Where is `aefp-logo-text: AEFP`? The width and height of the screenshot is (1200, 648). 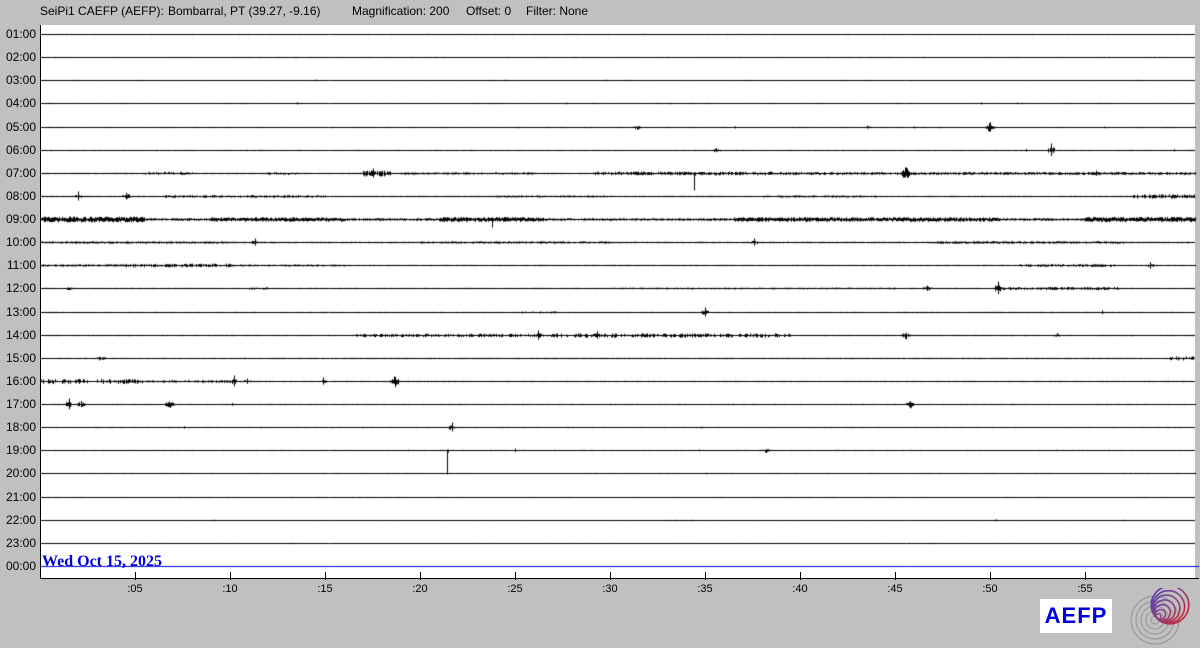 aefp-logo-text: AEFP is located at coordinates (1076, 615).